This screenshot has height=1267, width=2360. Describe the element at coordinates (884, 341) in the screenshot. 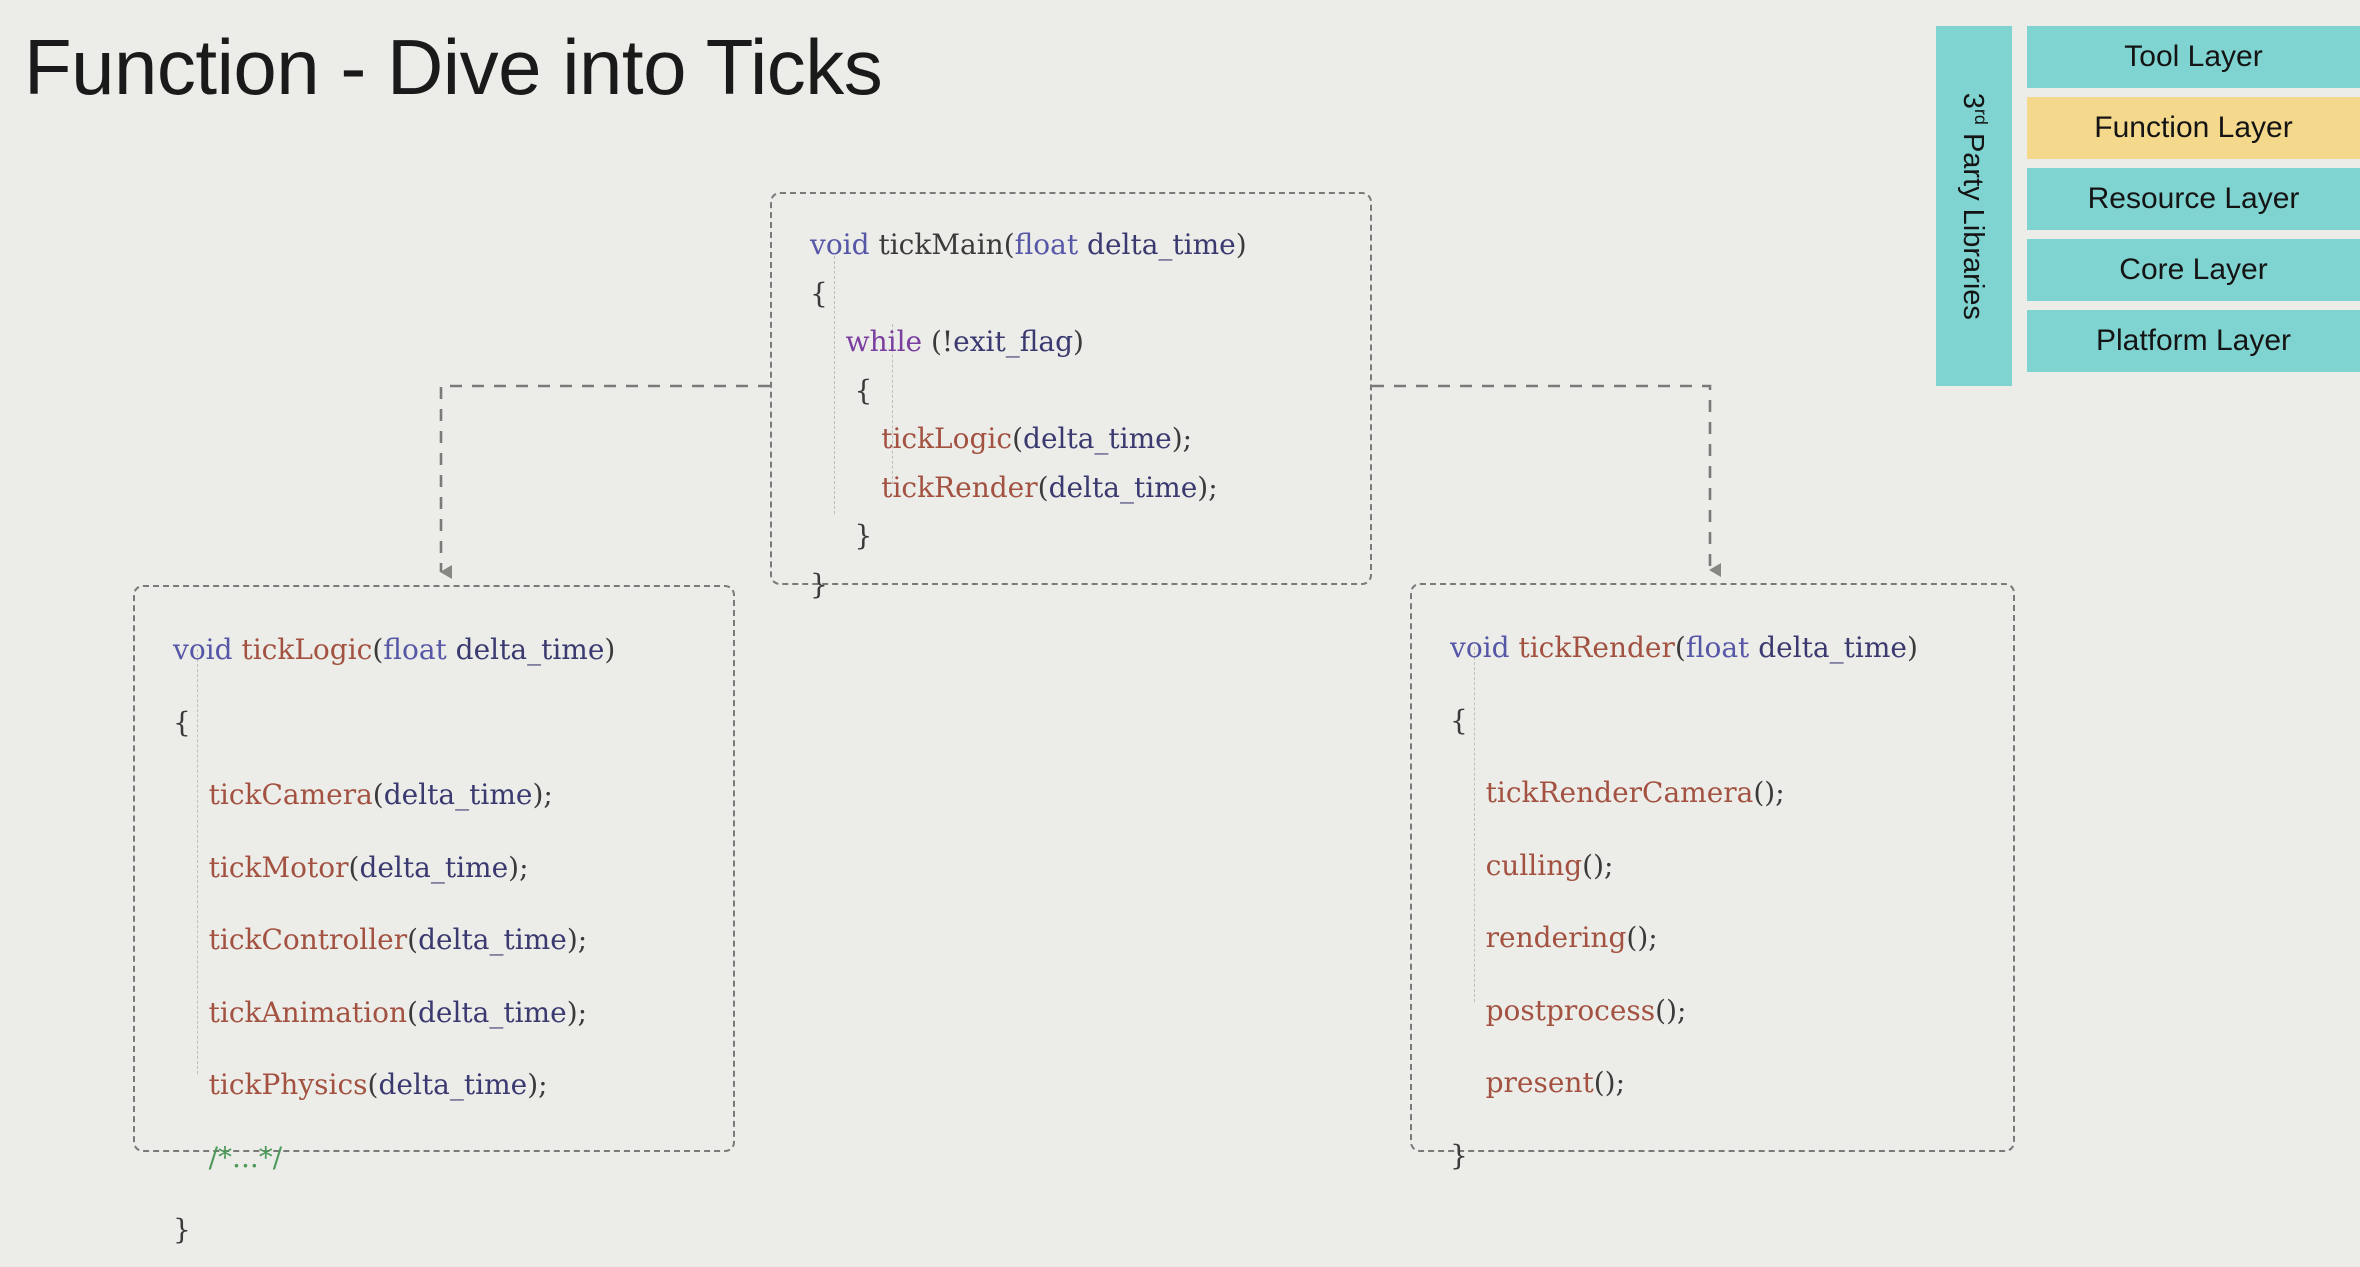

I see `code-token: while` at that location.